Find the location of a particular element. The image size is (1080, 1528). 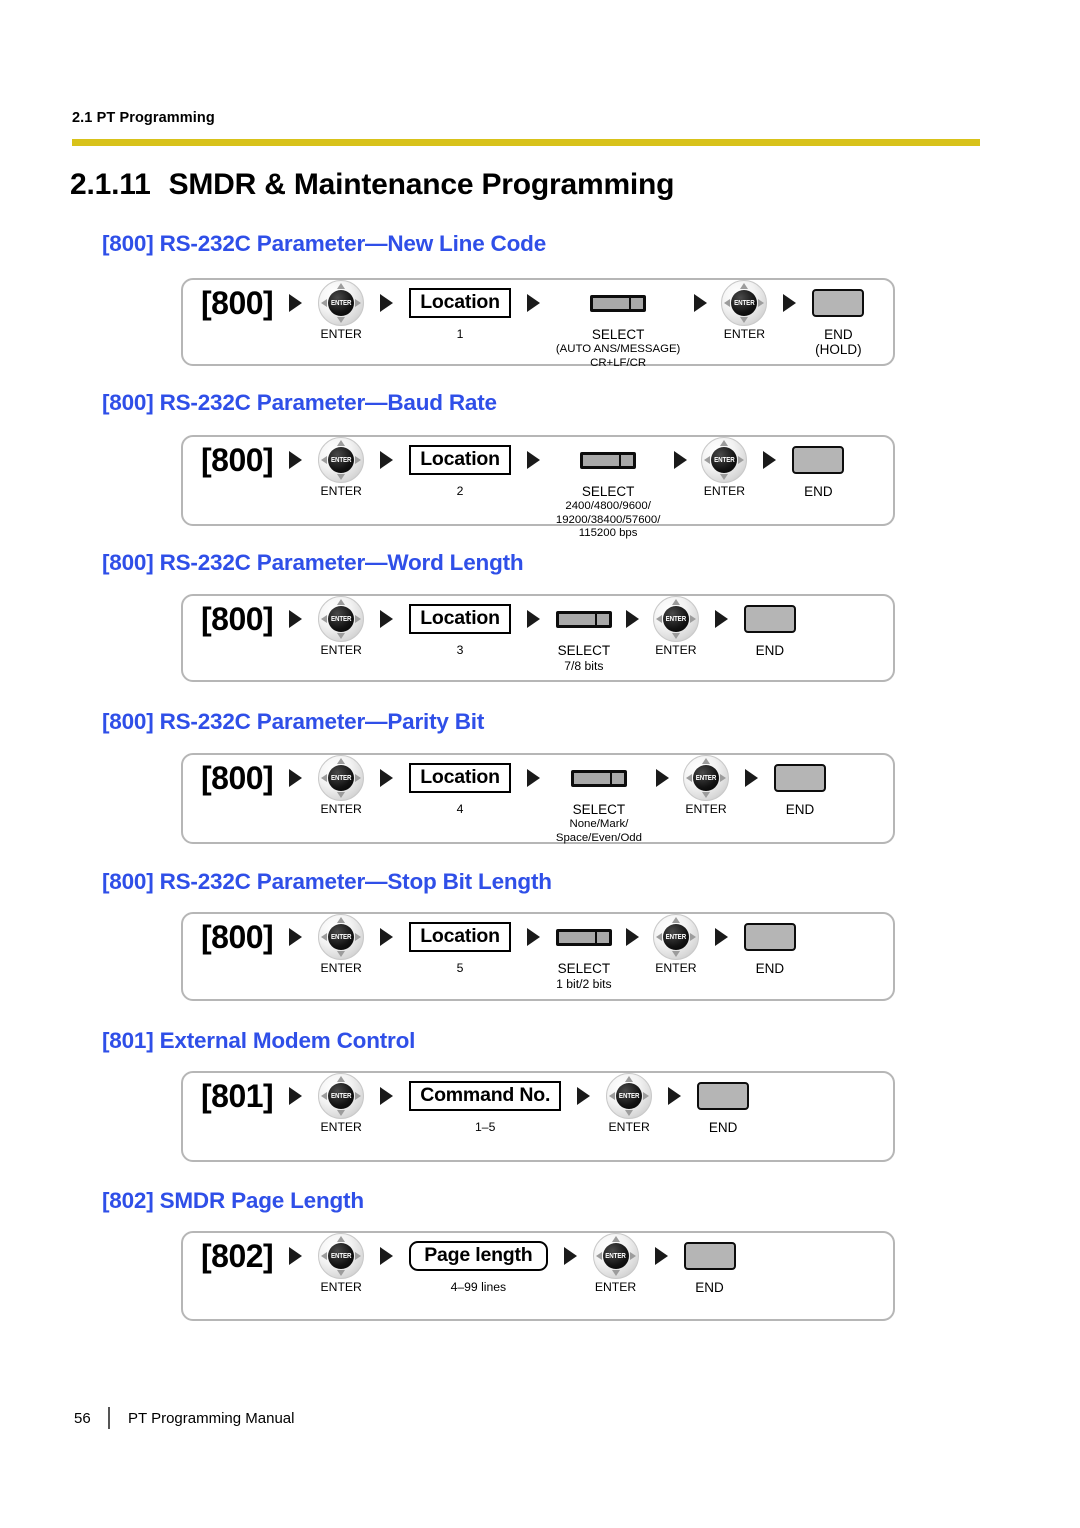

flow-step-entry: Command No. 1–5 is located at coordinates (485, 1103).